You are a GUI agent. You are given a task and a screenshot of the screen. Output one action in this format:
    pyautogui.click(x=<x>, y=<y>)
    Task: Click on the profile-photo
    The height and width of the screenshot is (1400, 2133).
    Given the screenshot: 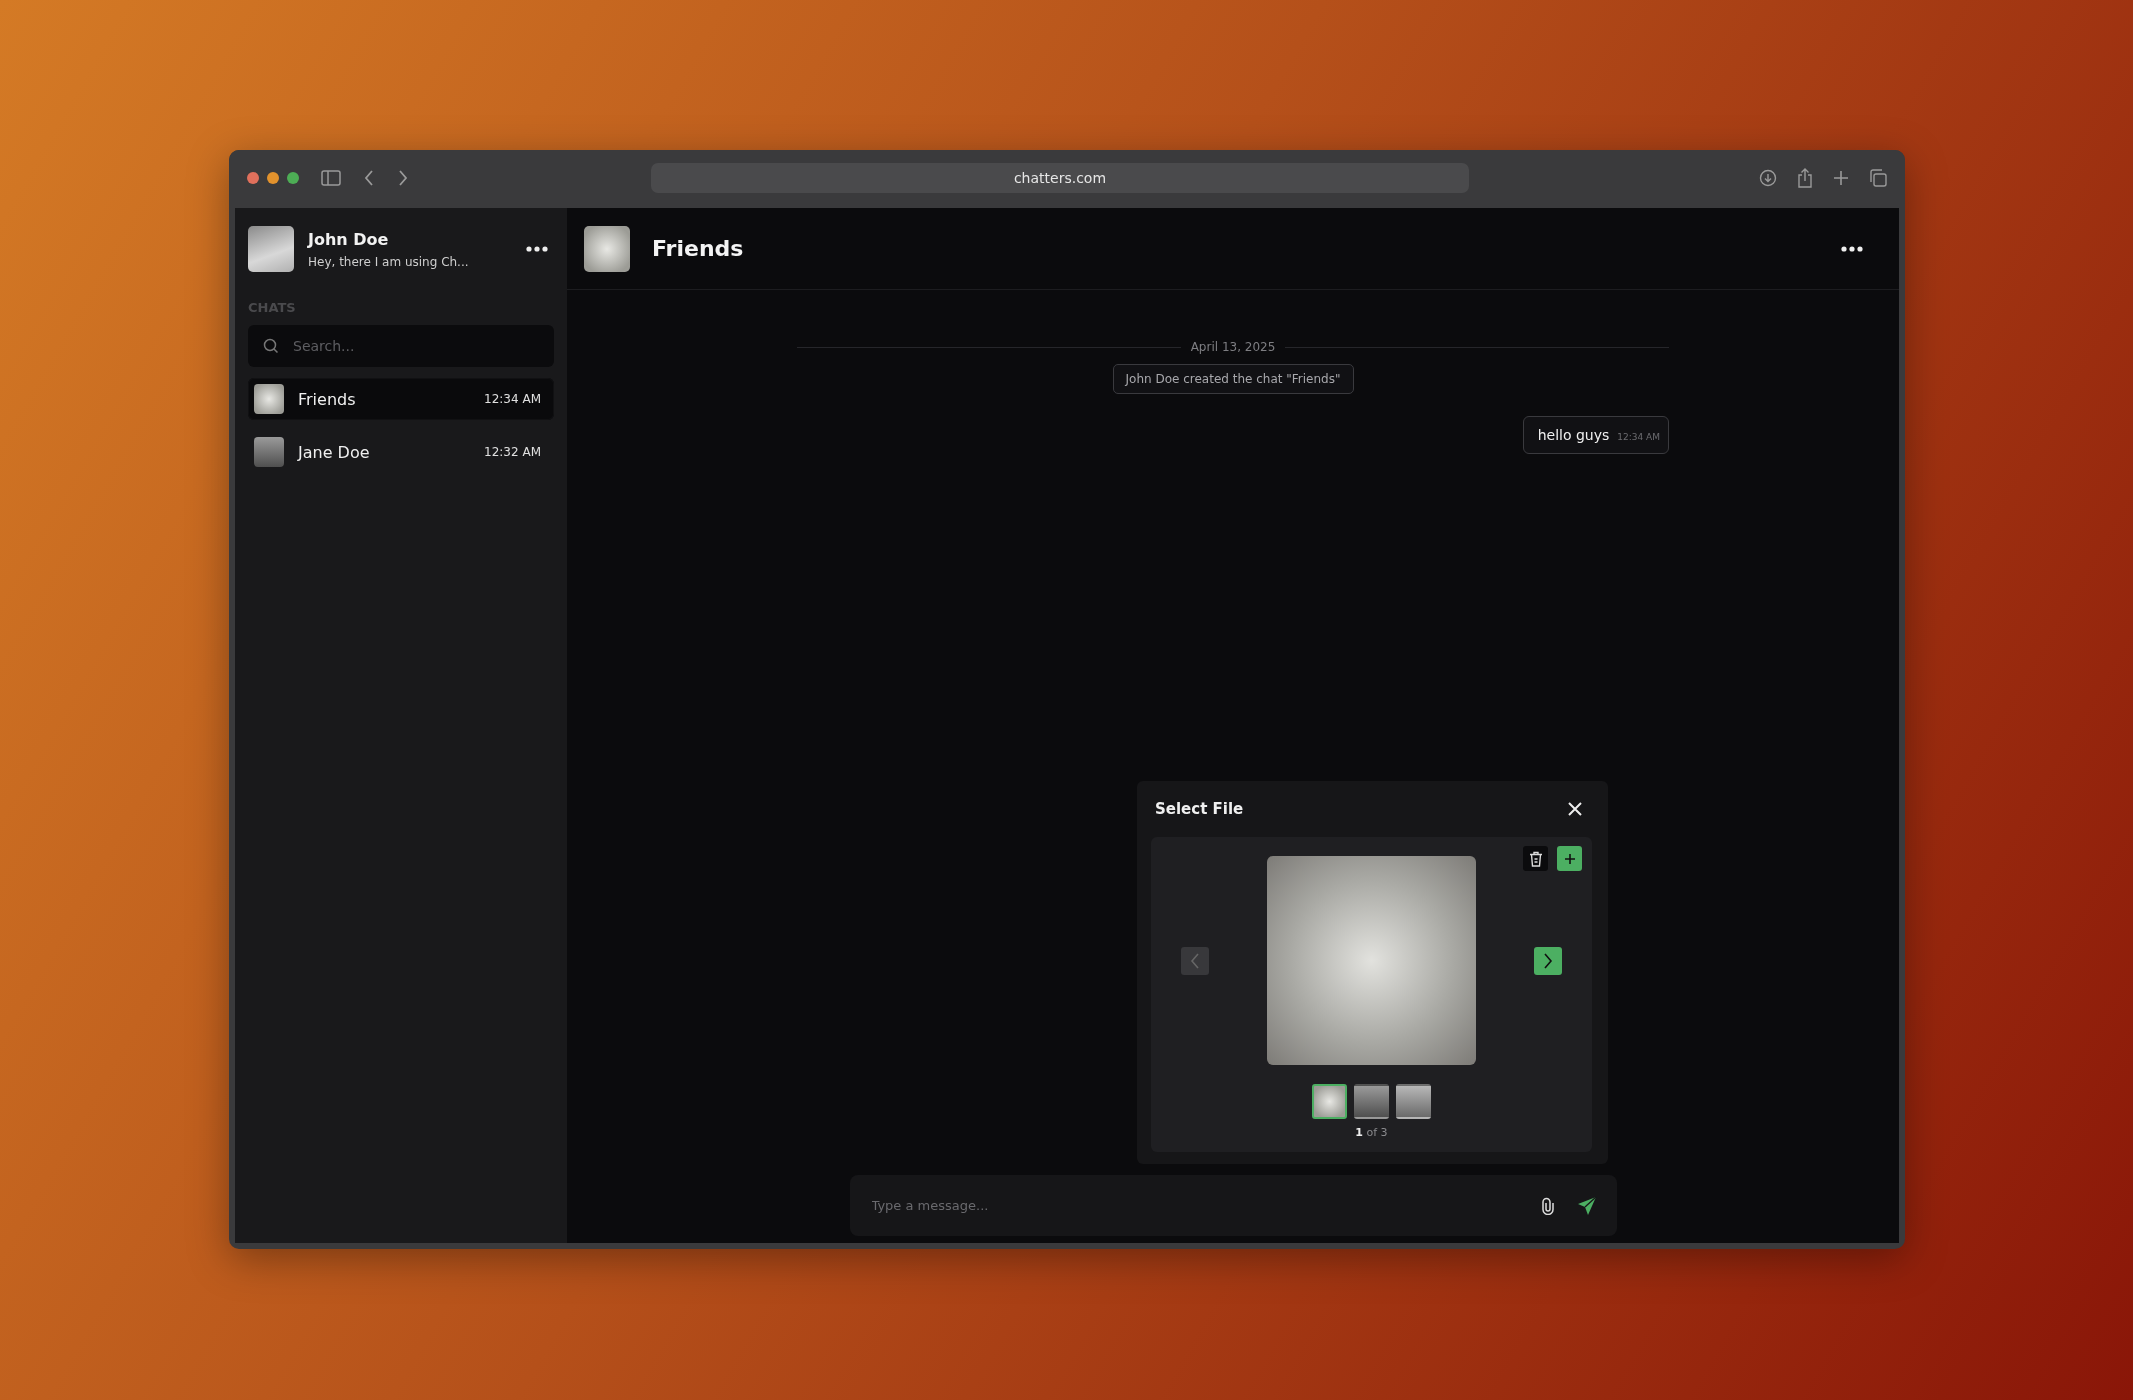 What is the action you would take?
    pyautogui.click(x=271, y=249)
    